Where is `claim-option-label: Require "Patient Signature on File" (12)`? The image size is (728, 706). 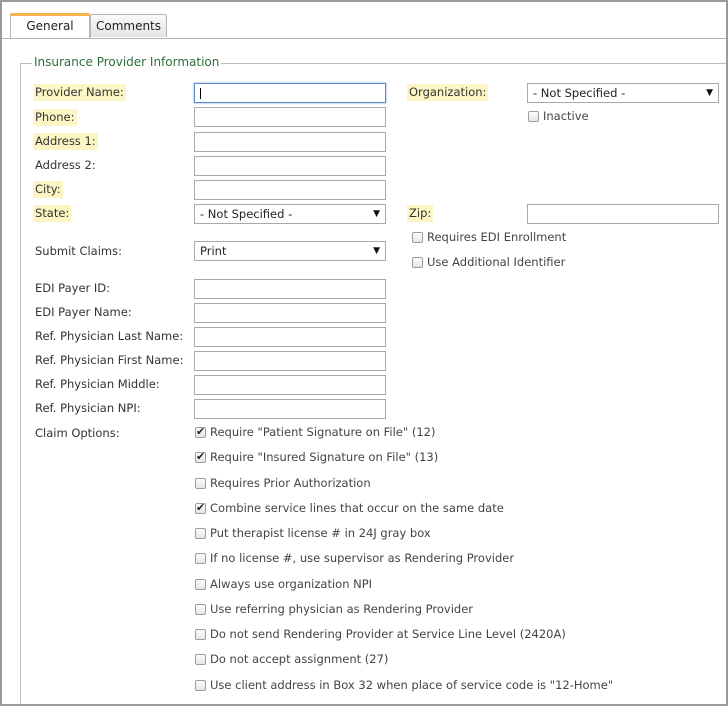 claim-option-label: Require "Patient Signature on File" (12) is located at coordinates (323, 432).